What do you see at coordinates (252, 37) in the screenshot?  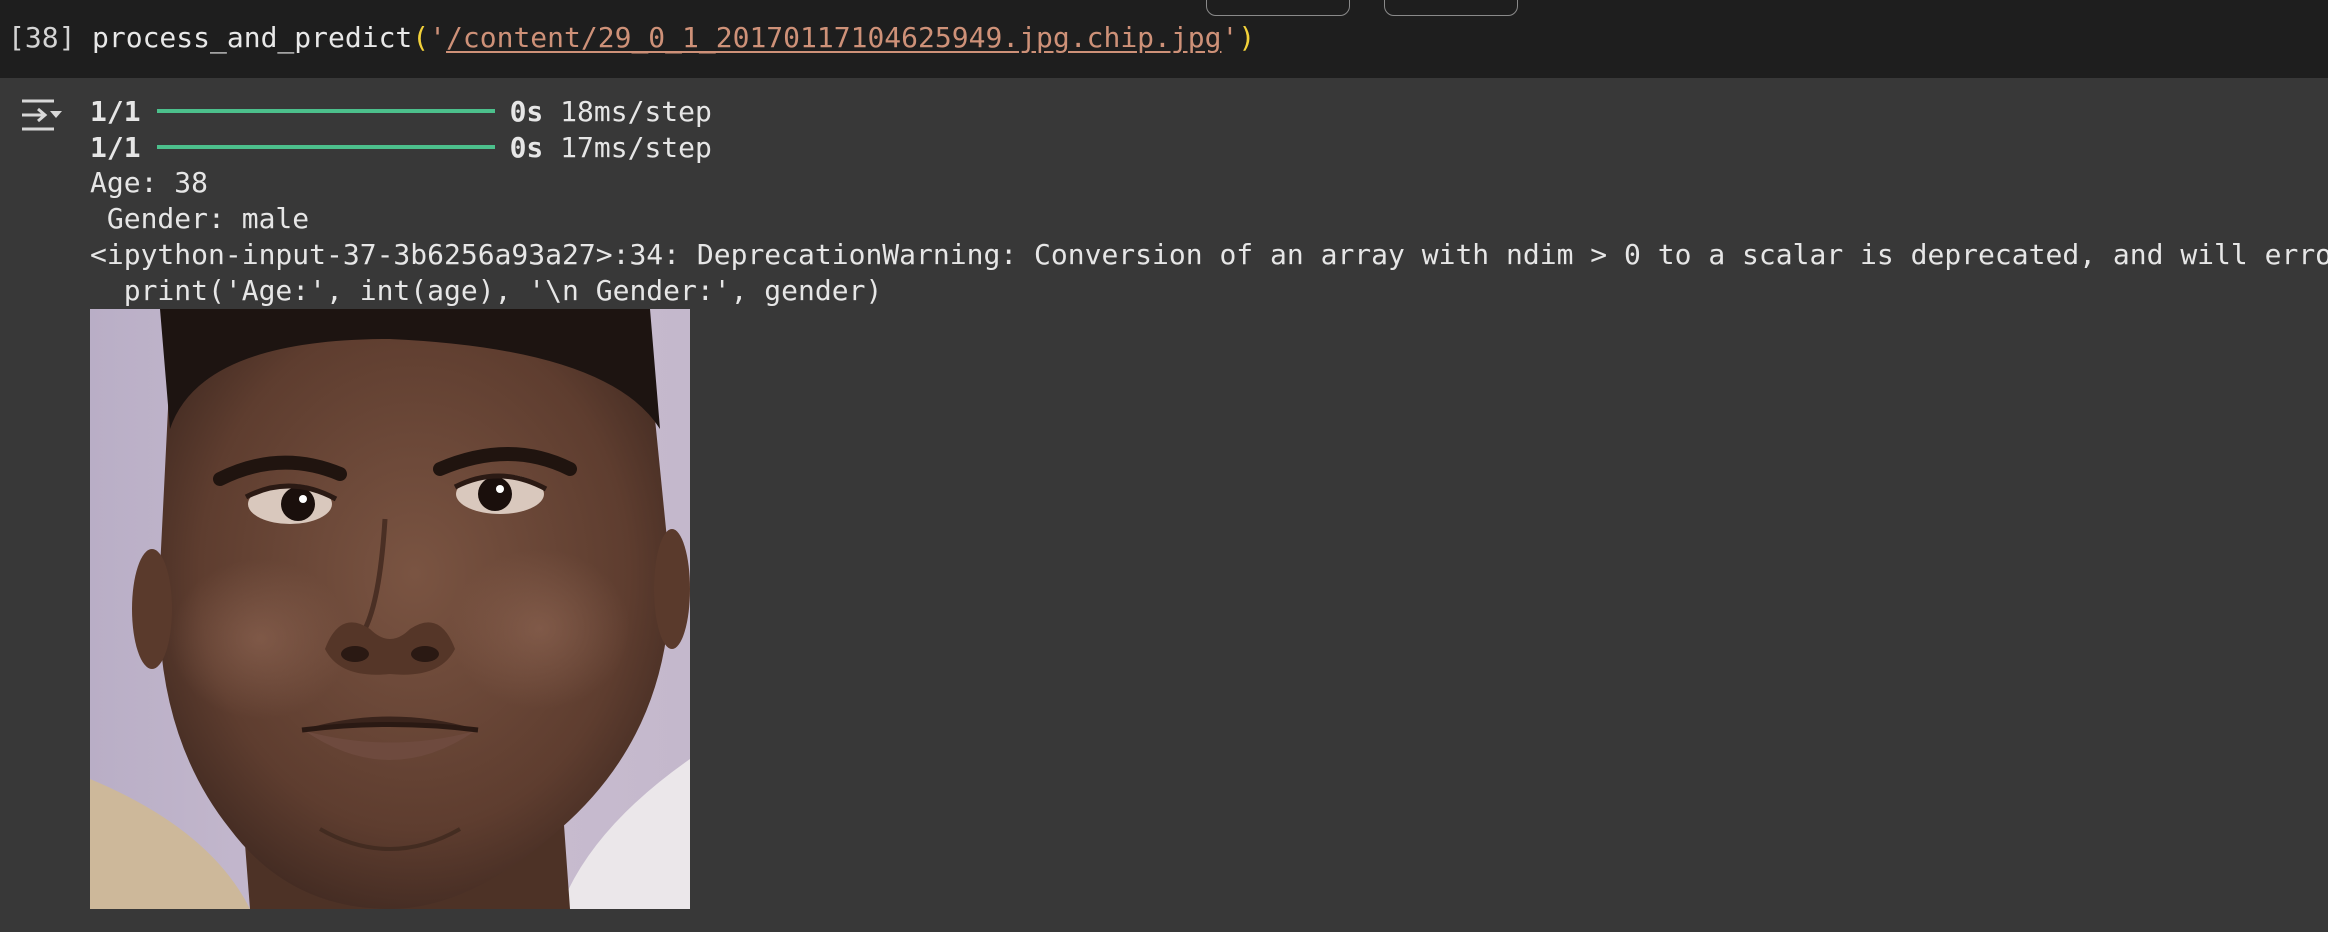 I see `function-name: process_and_predict` at bounding box center [252, 37].